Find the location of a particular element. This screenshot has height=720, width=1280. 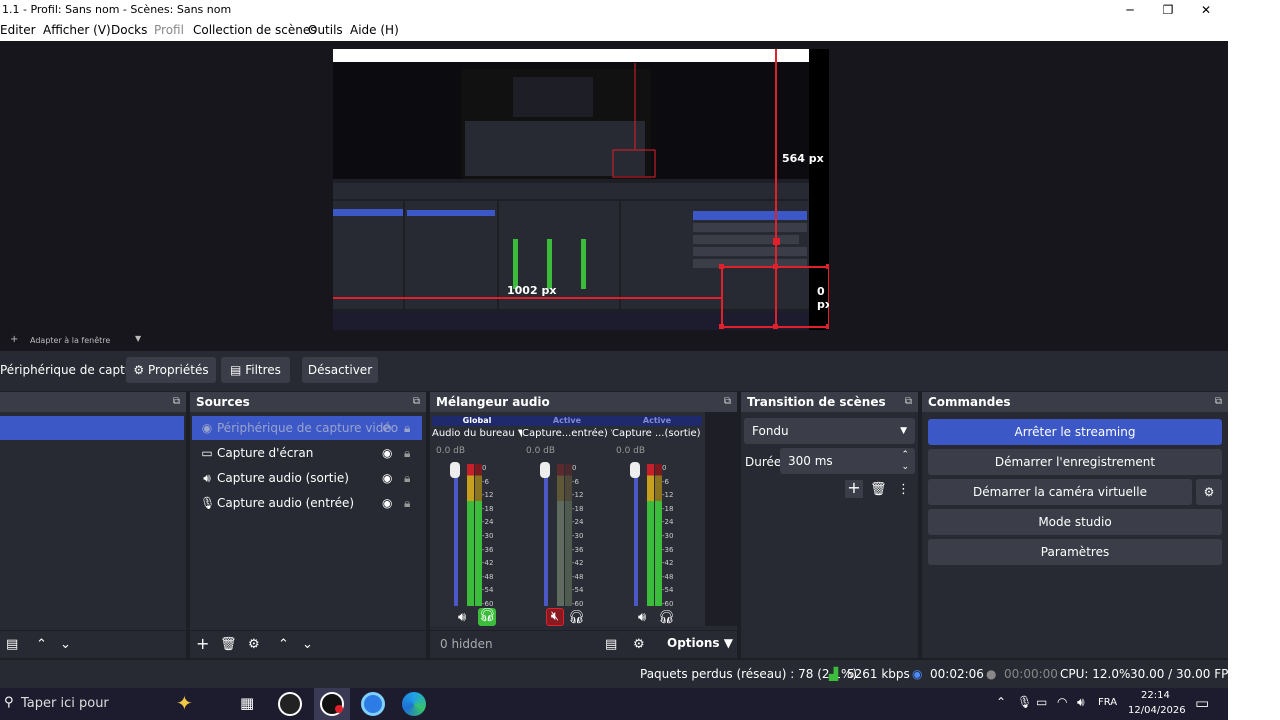

dropped-frames: Paquets perdus (réseau) : 78 (2.1%) is located at coordinates (749, 674).